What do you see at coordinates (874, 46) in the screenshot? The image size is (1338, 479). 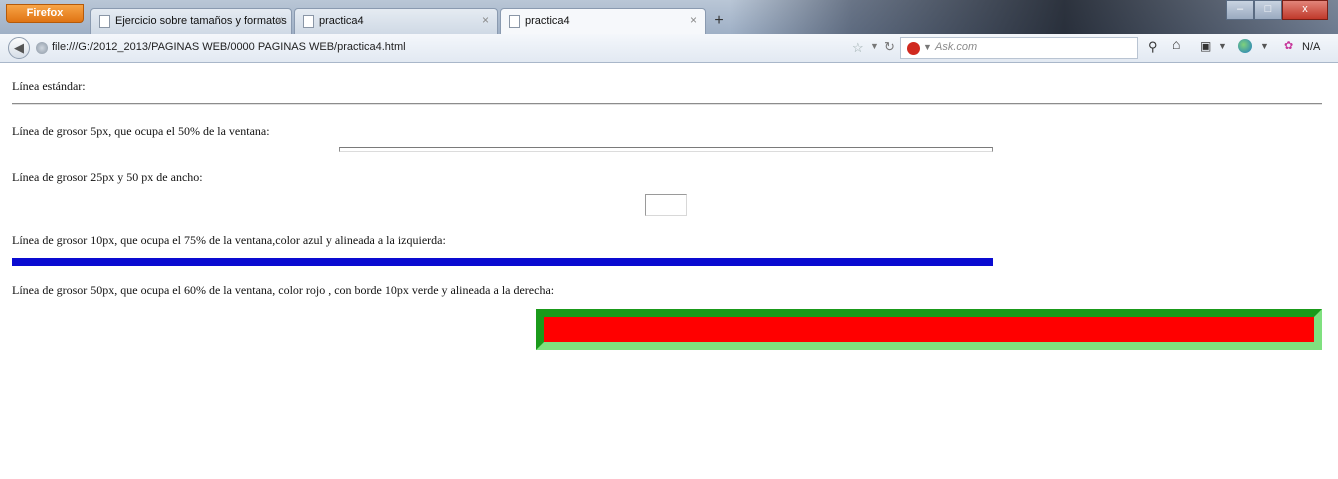 I see `history-dropdown-icon: ▼` at bounding box center [874, 46].